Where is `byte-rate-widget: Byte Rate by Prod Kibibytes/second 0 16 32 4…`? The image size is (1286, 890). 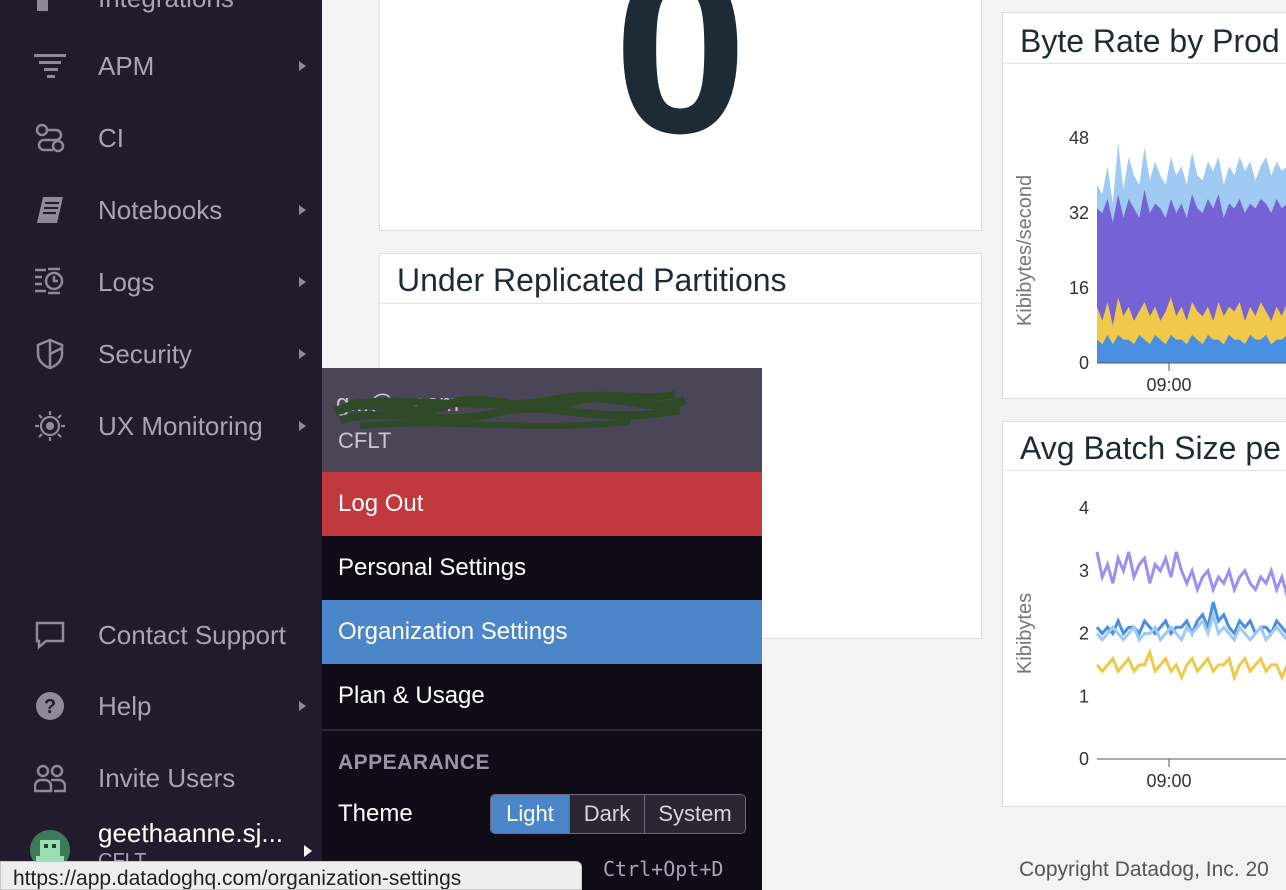
byte-rate-widget: Byte Rate by Prod Kibibytes/second 0 16 32 4… is located at coordinates (1144, 205).